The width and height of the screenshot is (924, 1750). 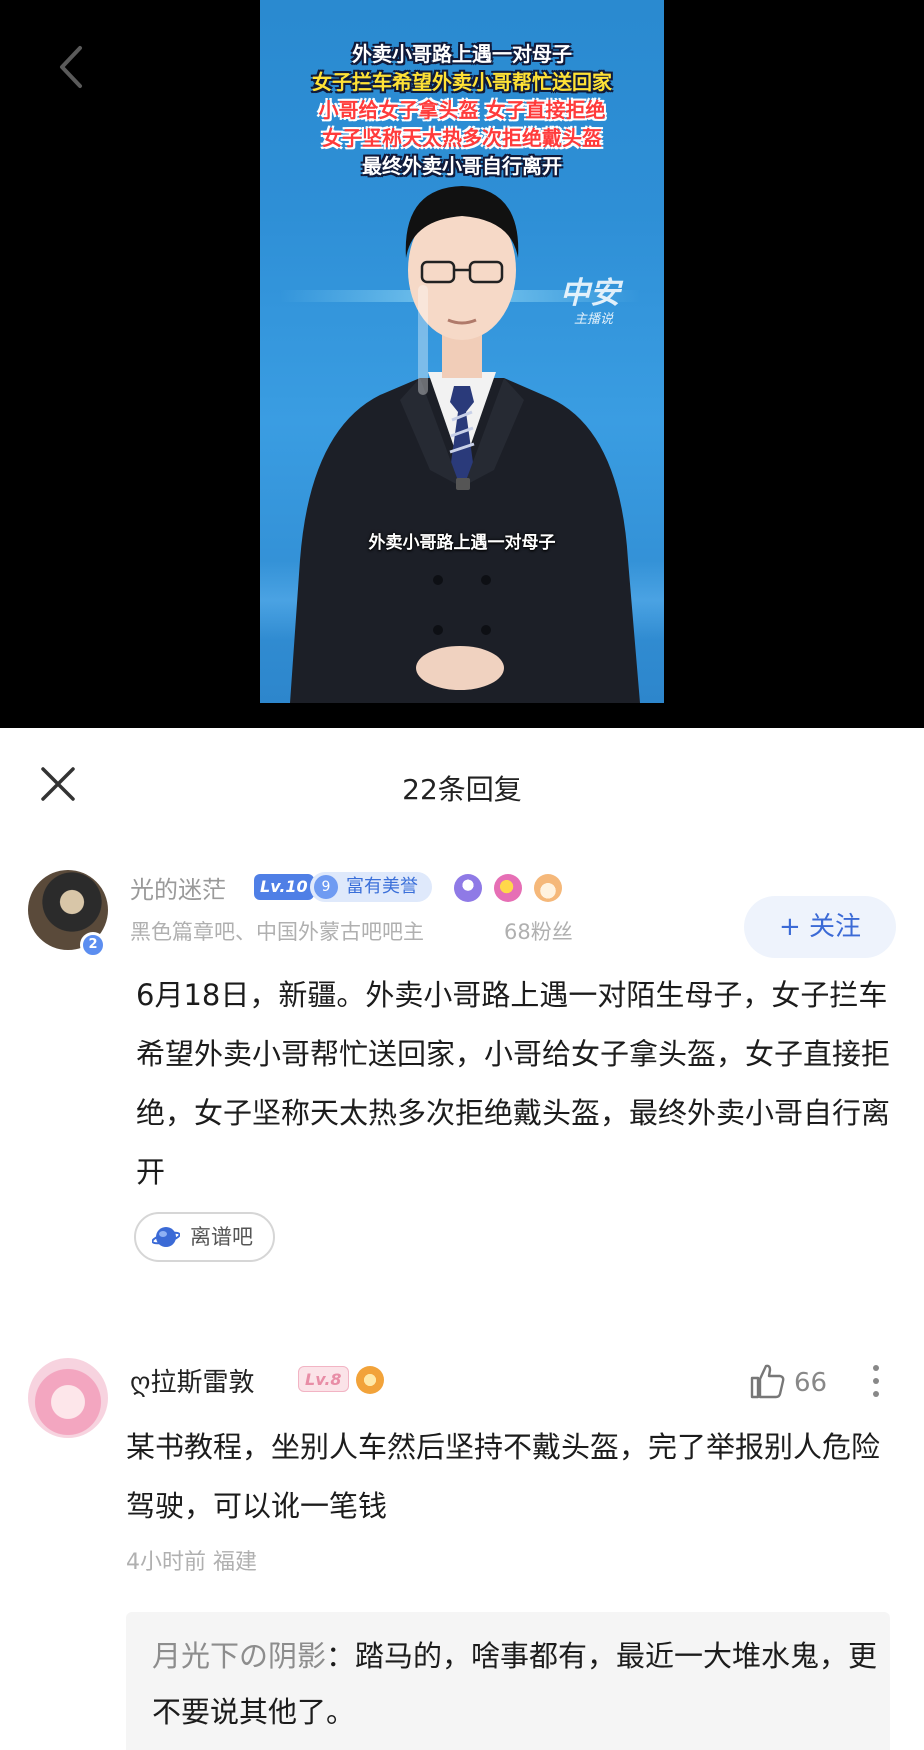 I want to click on level-badge: Lv.10, so click(x=284, y=887).